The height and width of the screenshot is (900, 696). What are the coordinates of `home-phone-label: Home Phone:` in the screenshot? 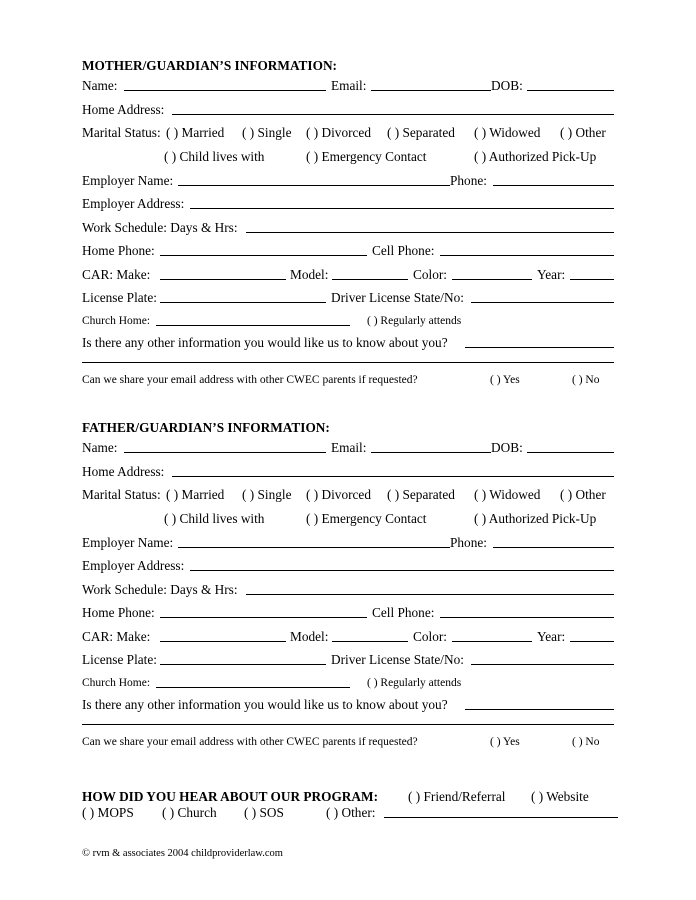 It's located at (118, 250).